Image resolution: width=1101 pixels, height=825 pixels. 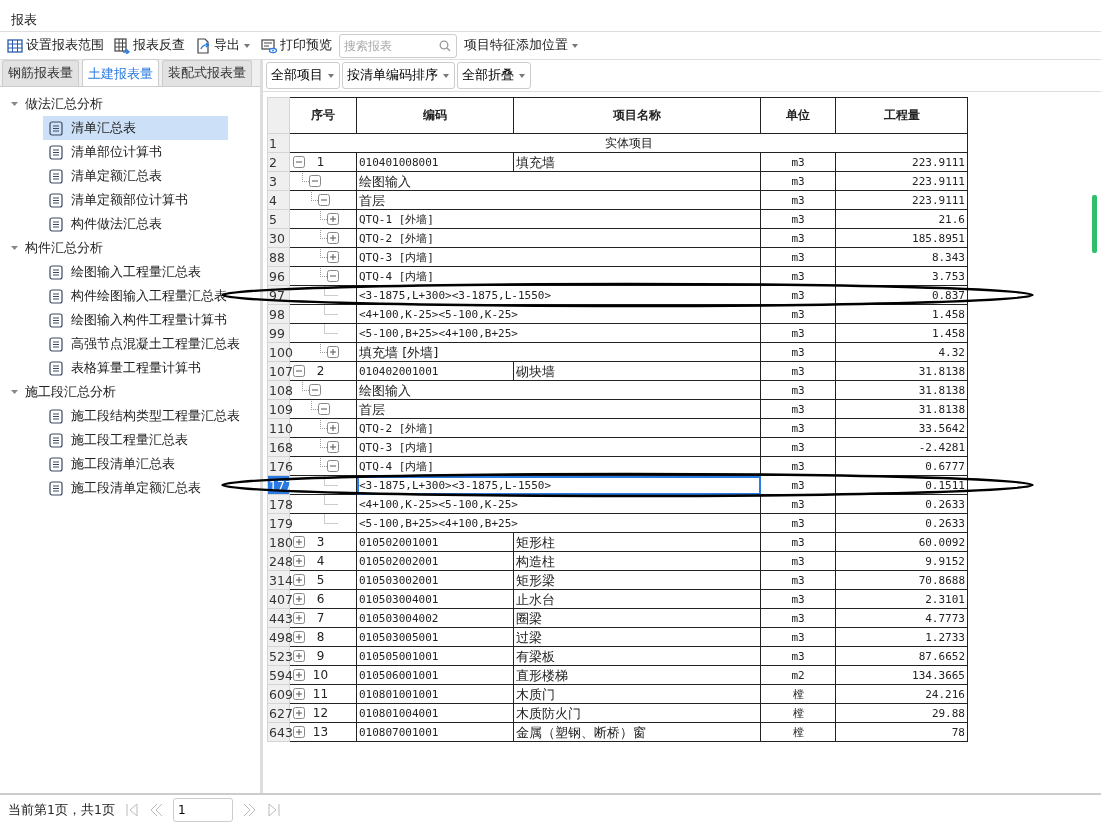 What do you see at coordinates (120, 72) in the screenshot?
I see `tab: 土建报表量` at bounding box center [120, 72].